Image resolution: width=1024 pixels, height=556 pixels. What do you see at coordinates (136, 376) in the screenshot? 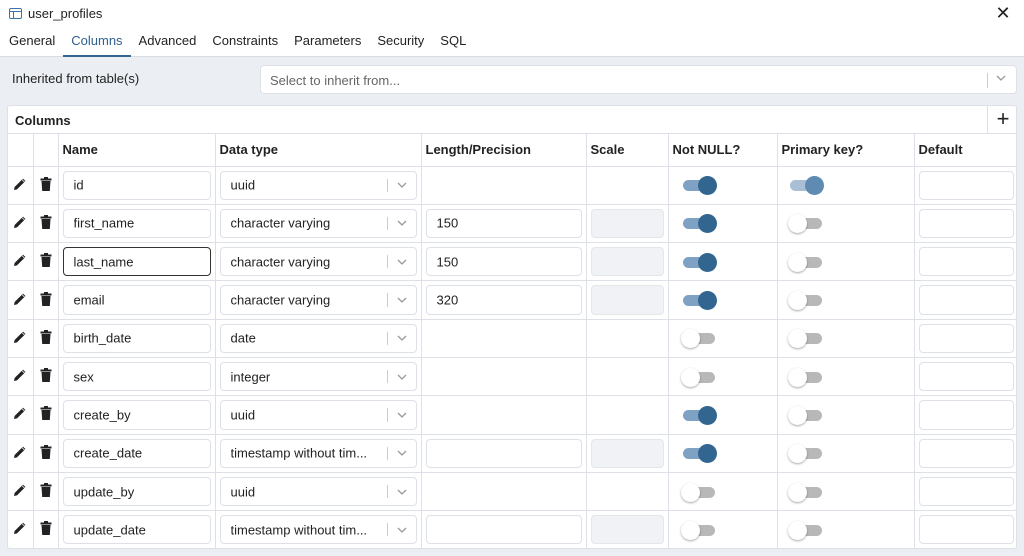
I see `column-name-input: sex` at bounding box center [136, 376].